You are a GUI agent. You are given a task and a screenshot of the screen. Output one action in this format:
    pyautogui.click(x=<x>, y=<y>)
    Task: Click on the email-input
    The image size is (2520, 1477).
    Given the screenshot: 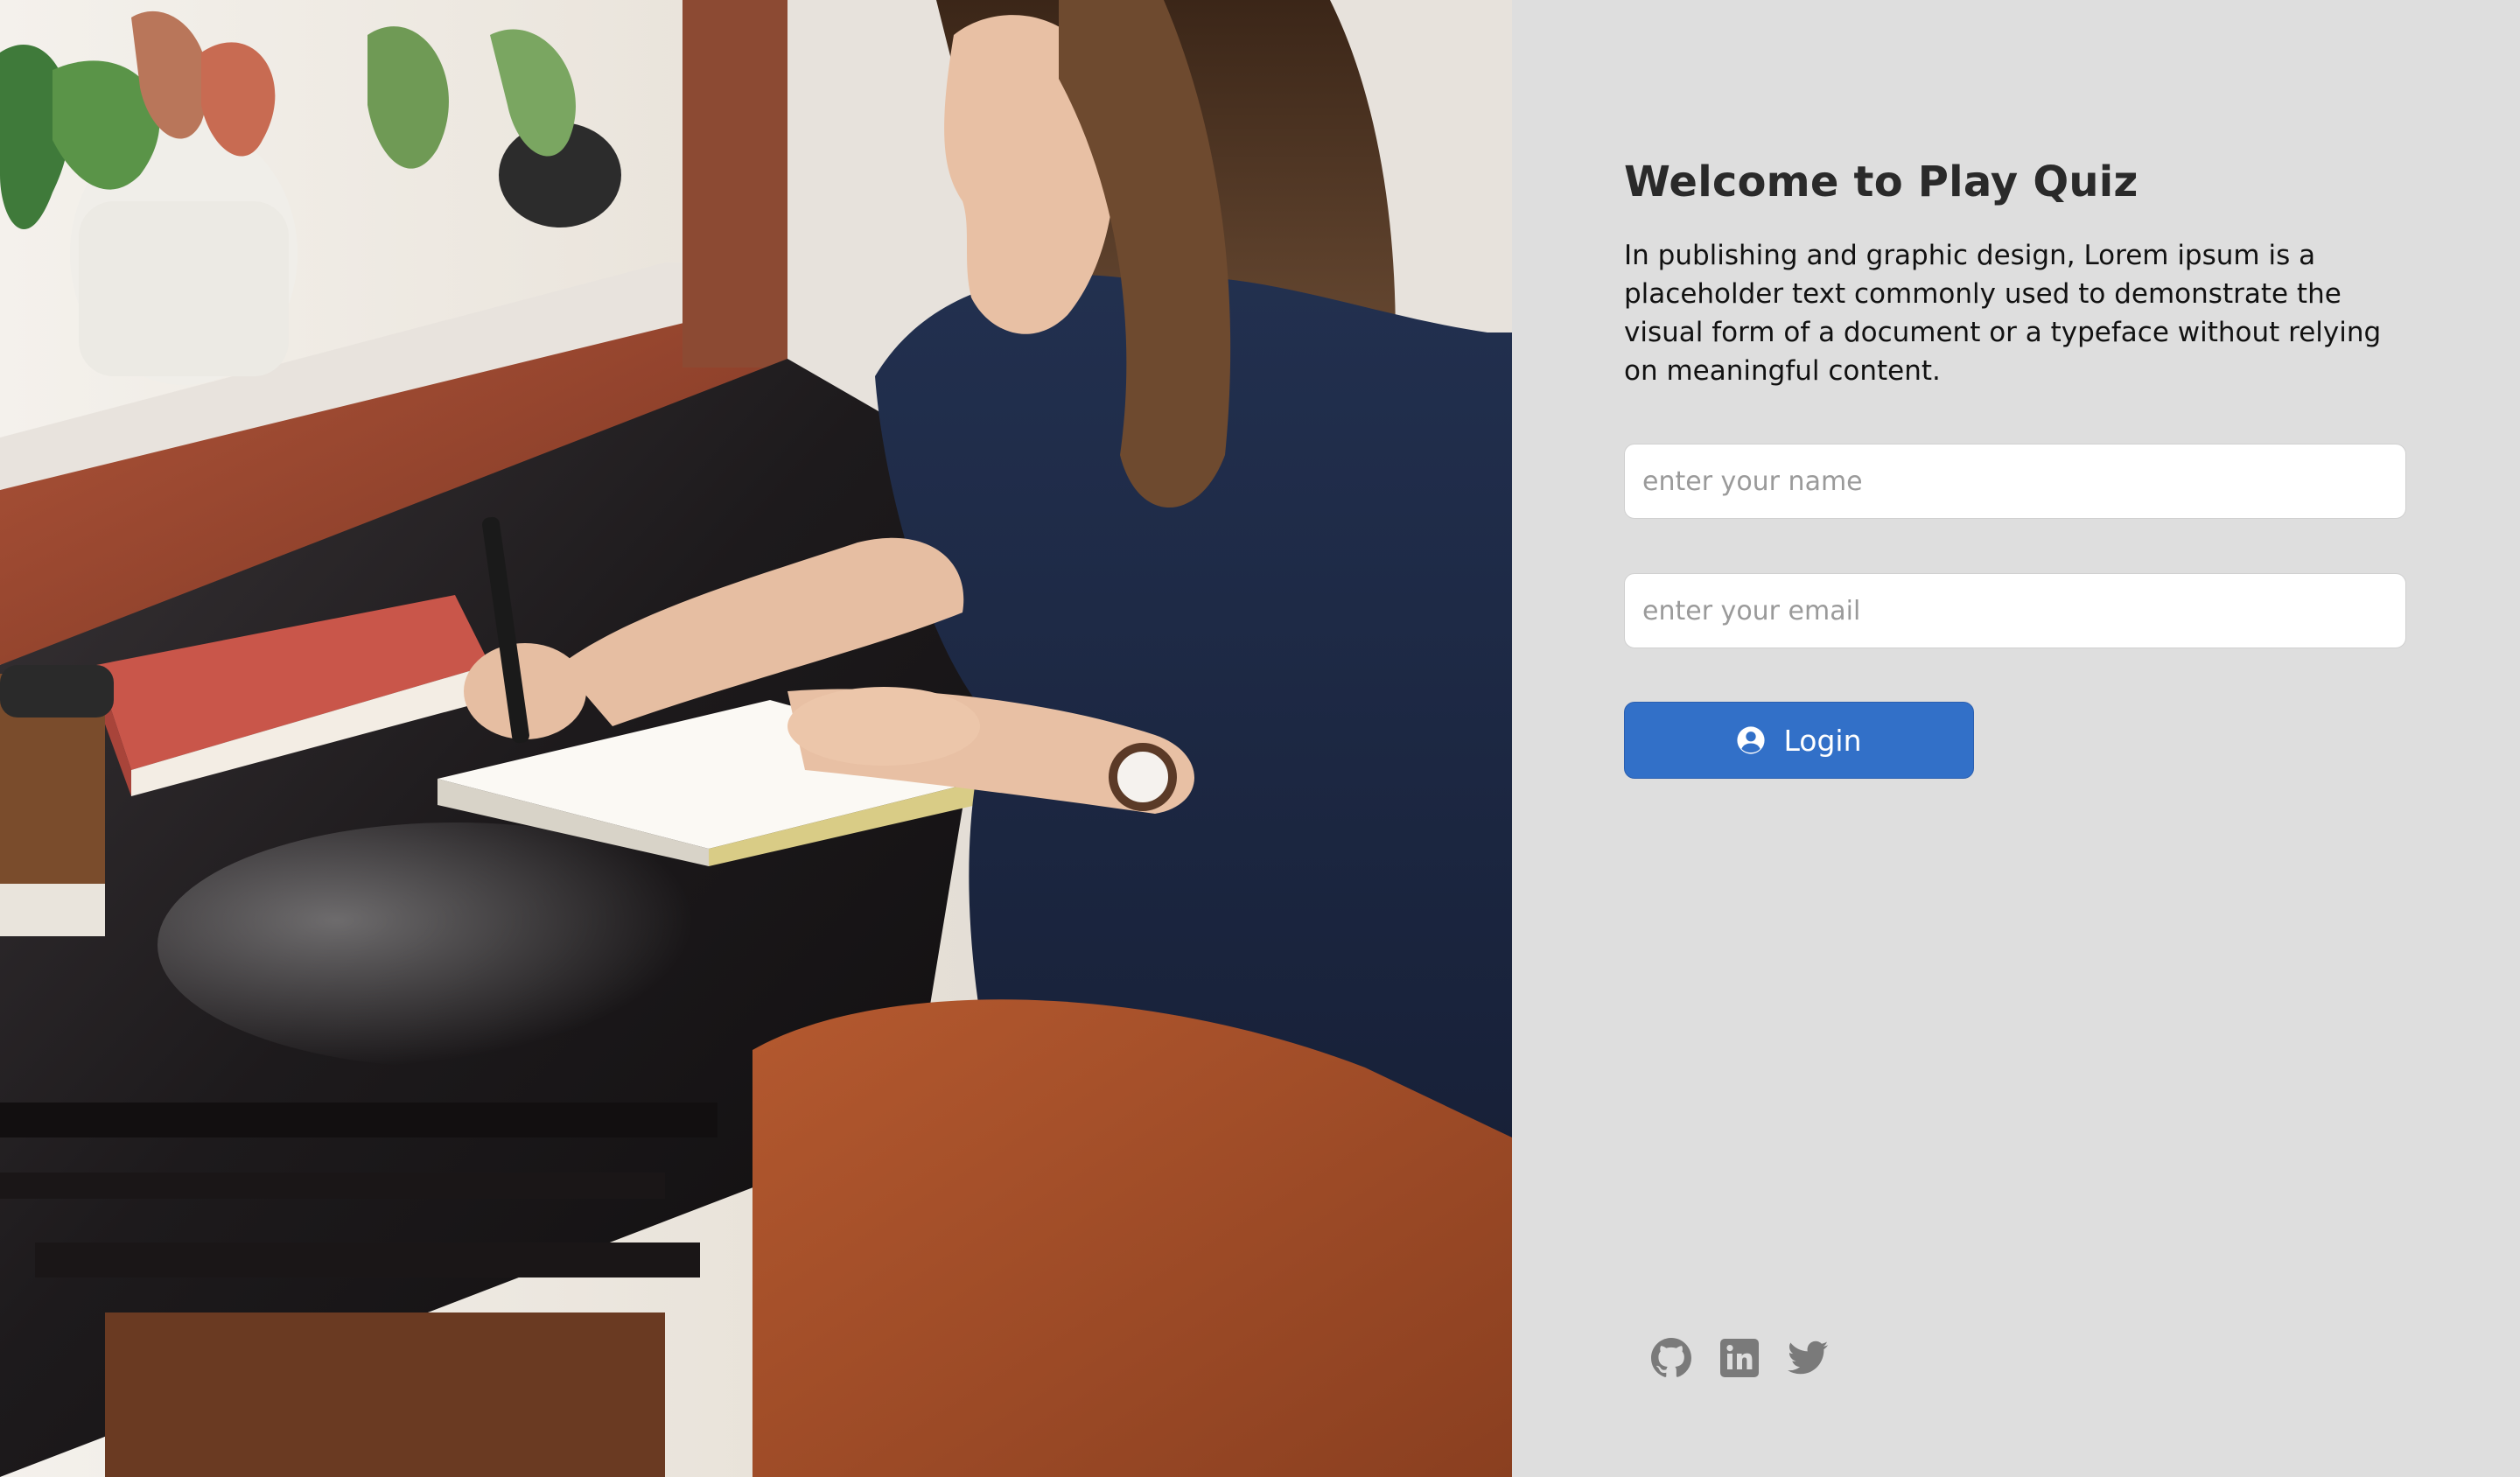 What is the action you would take?
    pyautogui.click(x=2015, y=610)
    